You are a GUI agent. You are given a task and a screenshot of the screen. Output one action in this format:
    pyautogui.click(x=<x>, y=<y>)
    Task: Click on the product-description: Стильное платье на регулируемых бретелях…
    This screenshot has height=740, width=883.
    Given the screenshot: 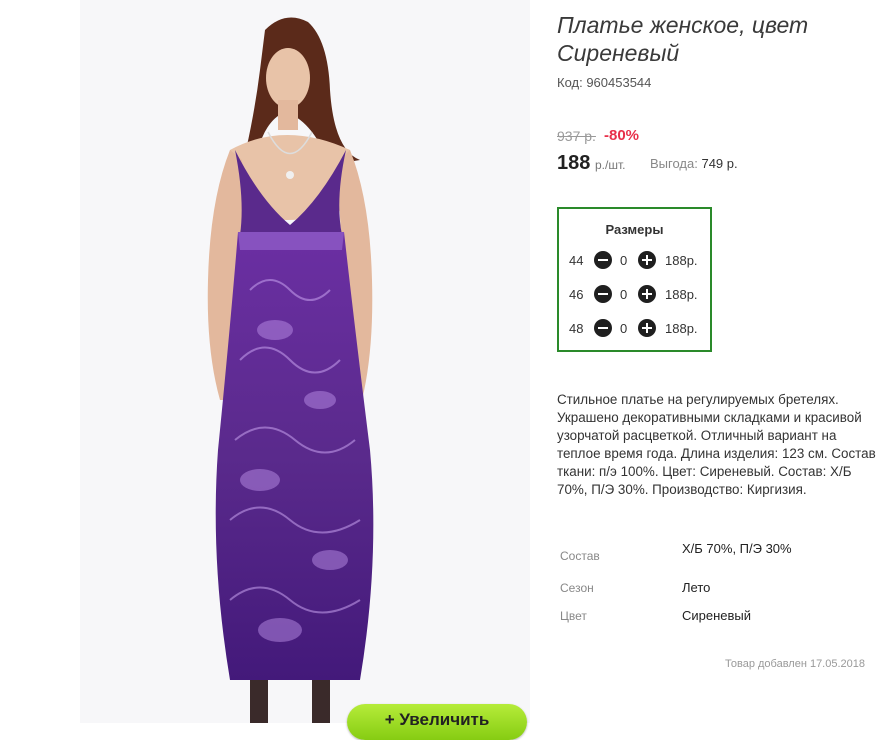 What is the action you would take?
    pyautogui.click(x=716, y=444)
    